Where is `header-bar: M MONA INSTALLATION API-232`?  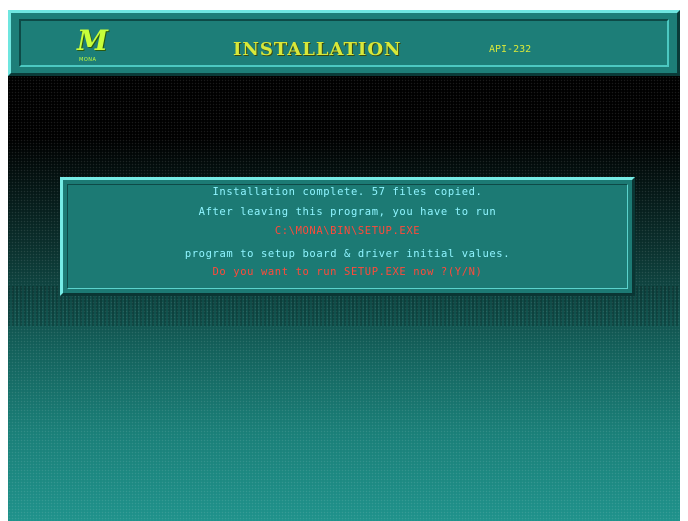
header-bar: M MONA INSTALLATION API-232 is located at coordinates (344, 43).